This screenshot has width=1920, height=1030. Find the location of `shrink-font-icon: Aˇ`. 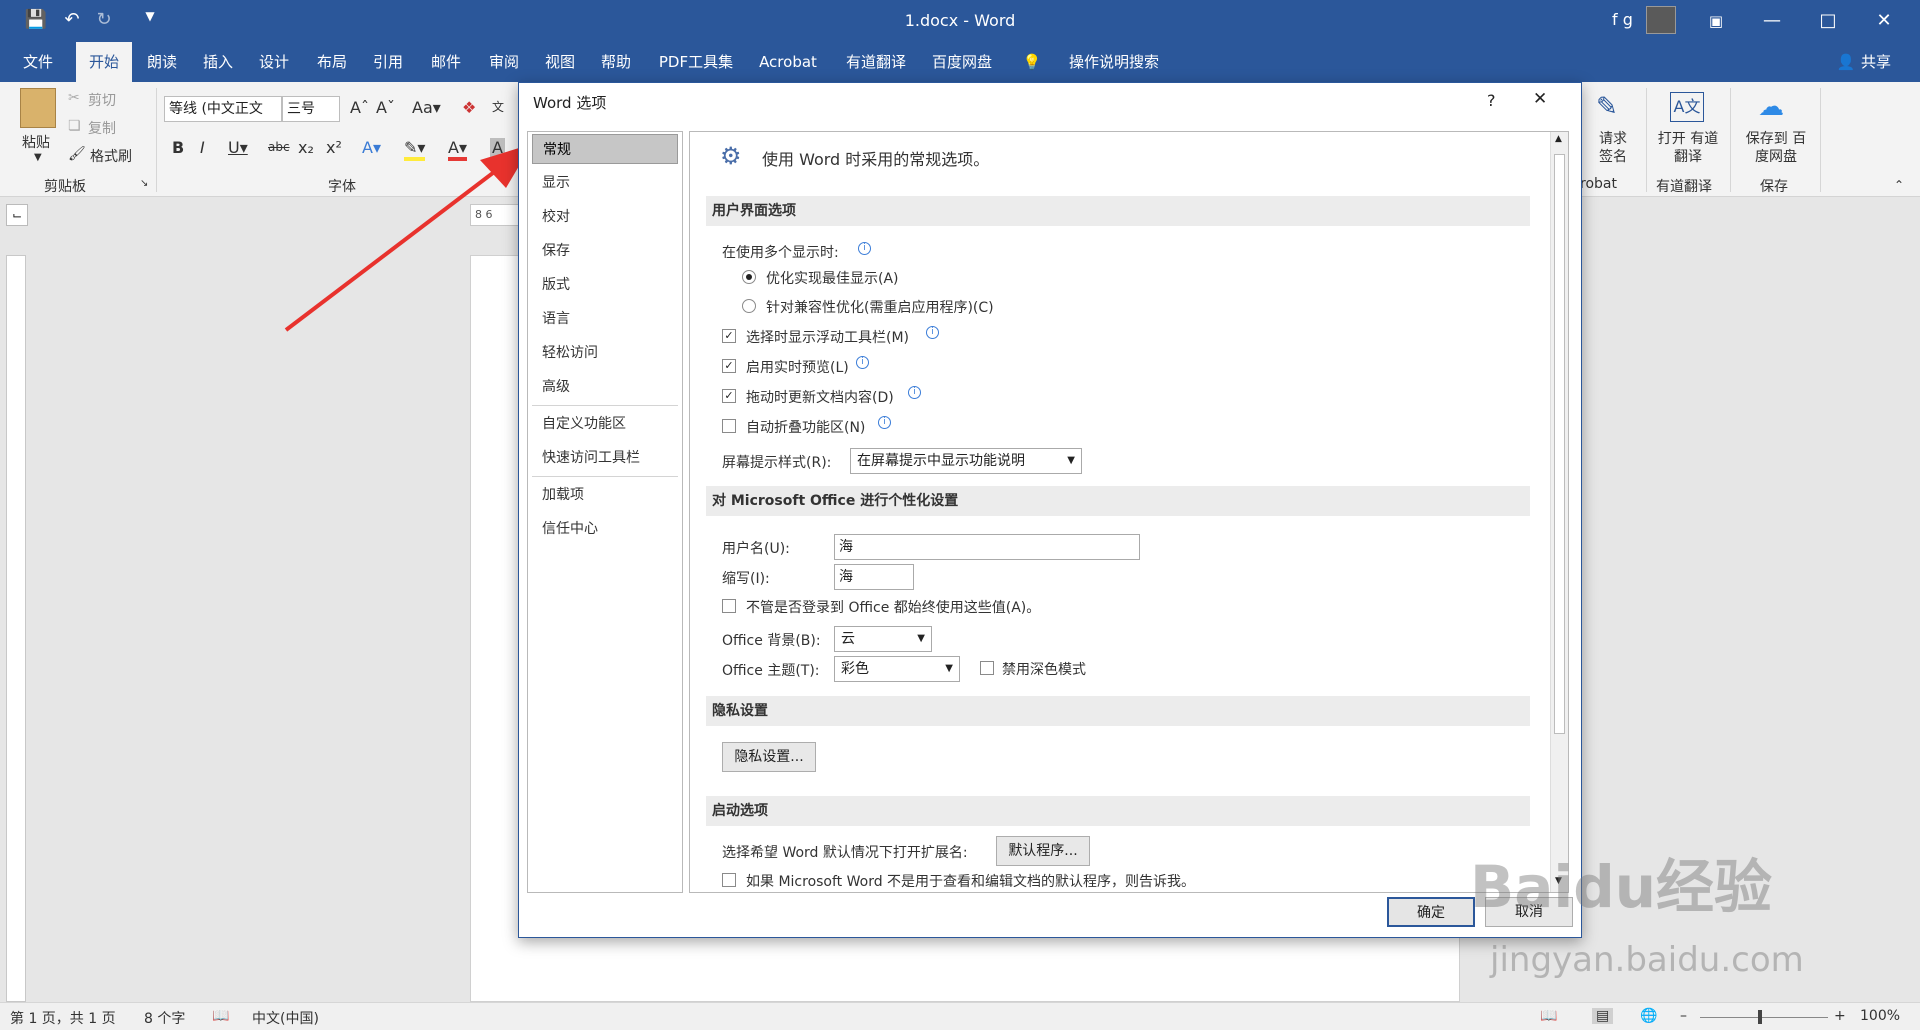

shrink-font-icon: Aˇ is located at coordinates (385, 107).